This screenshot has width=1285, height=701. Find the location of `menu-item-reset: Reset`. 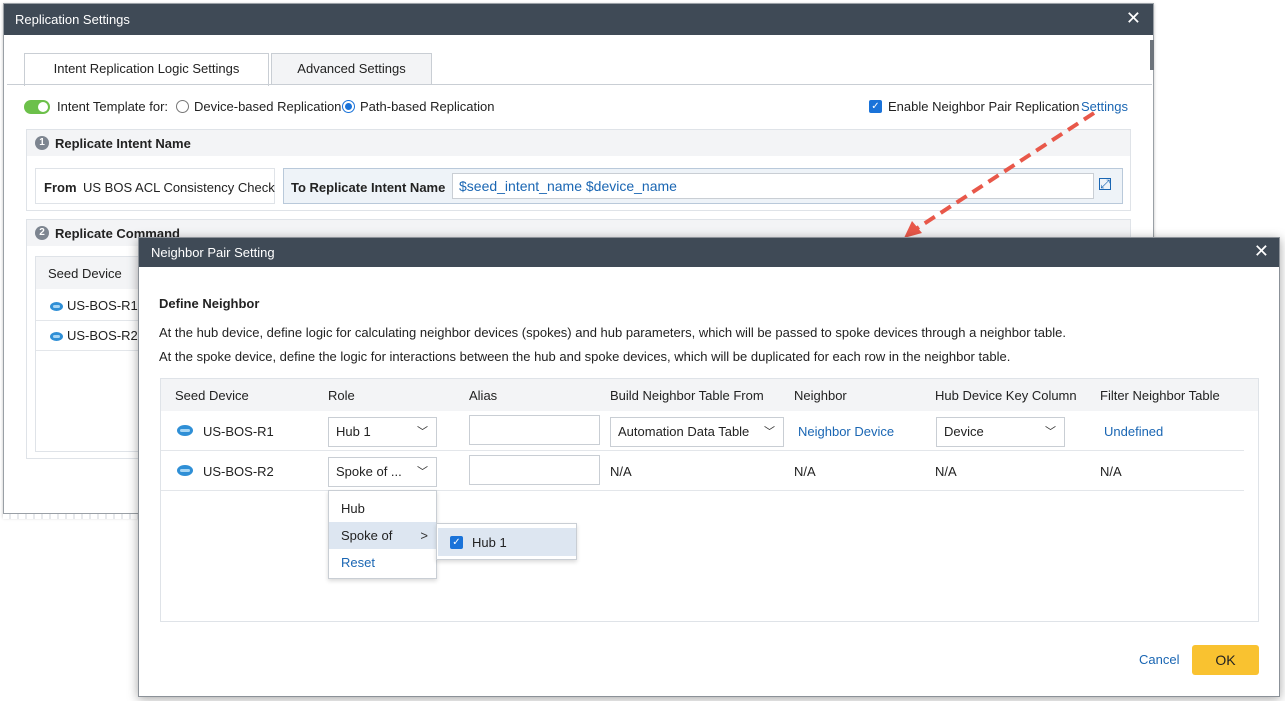

menu-item-reset: Reset is located at coordinates (382, 562).